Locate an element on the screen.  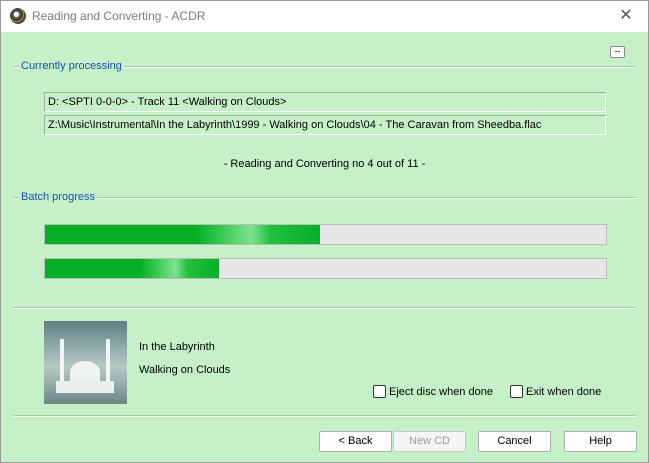
eject-disc-option: Eject disc when done is located at coordinates (433, 391).